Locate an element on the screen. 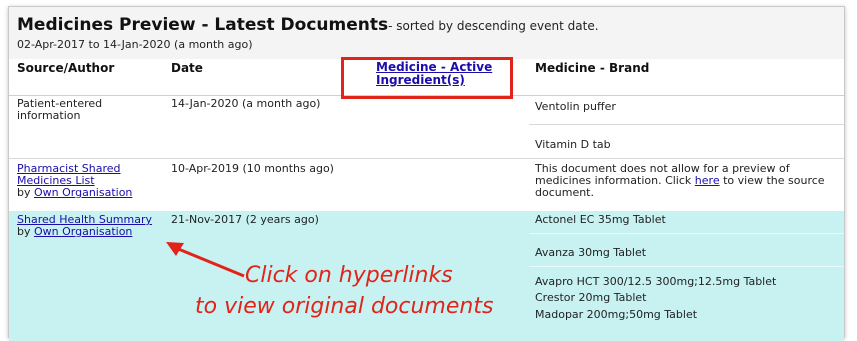 The height and width of the screenshot is (341, 857). row1-date: 14-Jan-2020 (a month ago) is located at coordinates (246, 103).